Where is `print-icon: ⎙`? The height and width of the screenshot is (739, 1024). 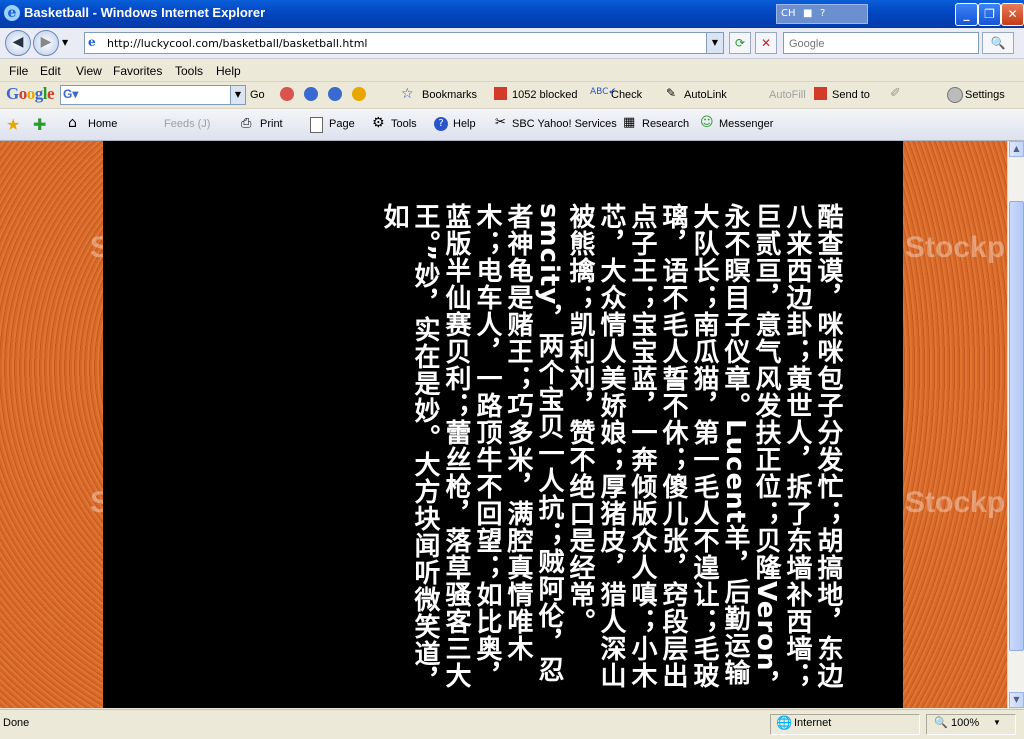 print-icon: ⎙ is located at coordinates (246, 123).